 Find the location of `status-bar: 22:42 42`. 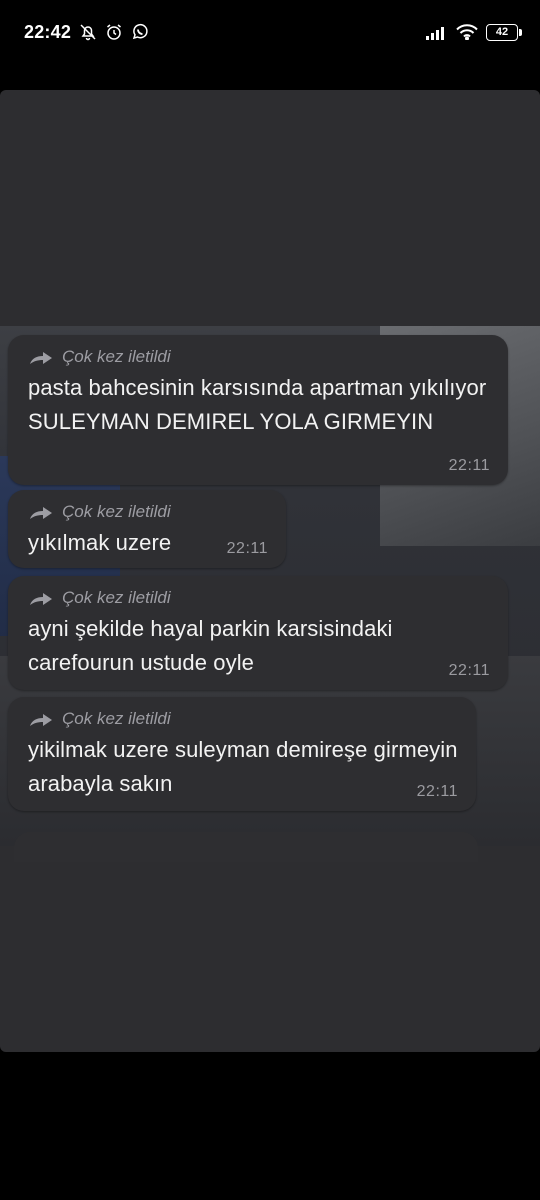

status-bar: 22:42 42 is located at coordinates (270, 32).